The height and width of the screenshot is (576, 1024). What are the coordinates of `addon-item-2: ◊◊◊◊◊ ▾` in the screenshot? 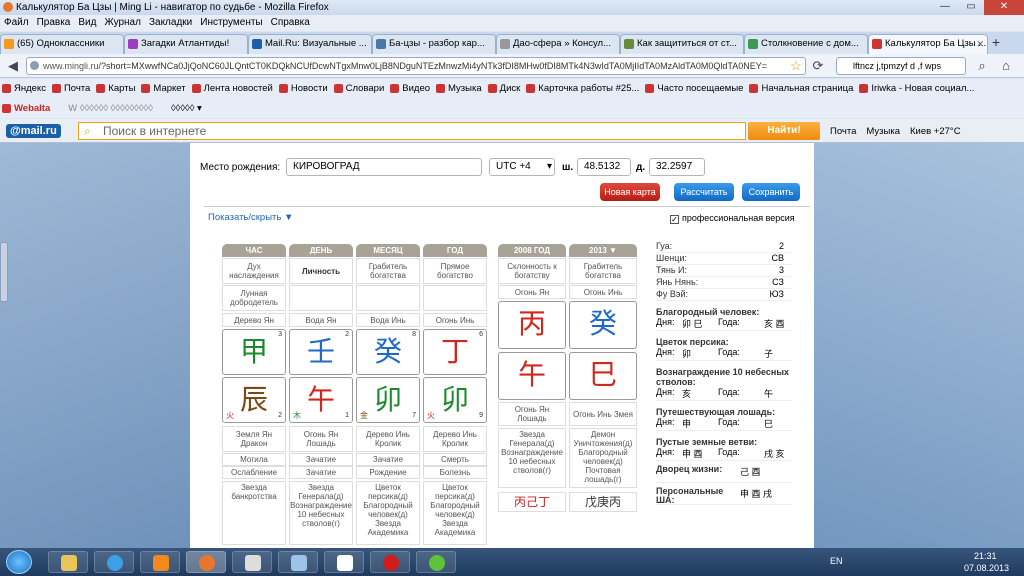 It's located at (181, 108).